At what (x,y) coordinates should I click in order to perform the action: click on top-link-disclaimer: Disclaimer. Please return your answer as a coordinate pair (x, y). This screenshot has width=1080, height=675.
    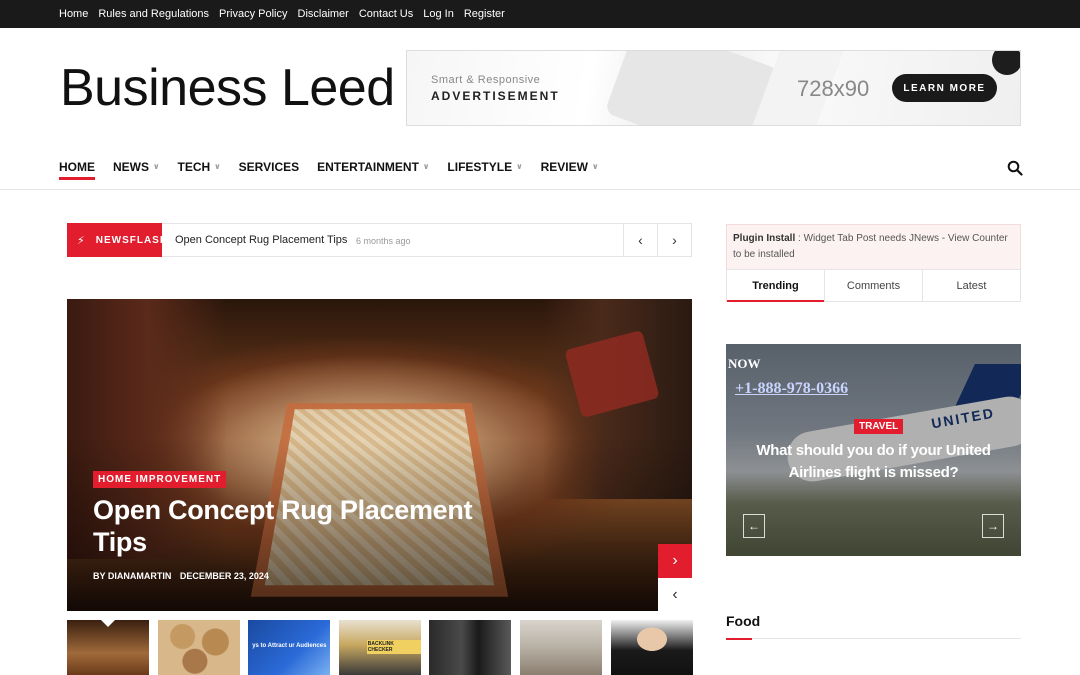
    Looking at the image, I should click on (323, 14).